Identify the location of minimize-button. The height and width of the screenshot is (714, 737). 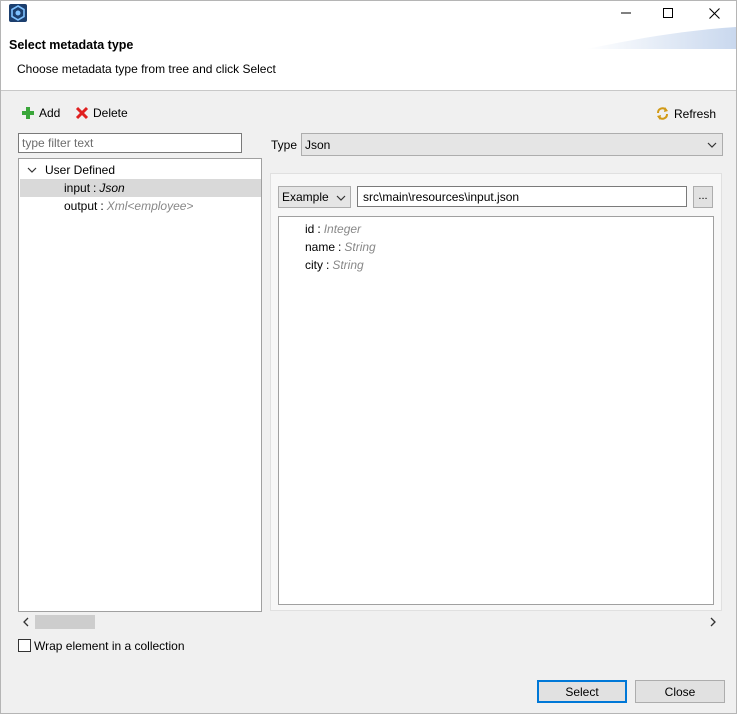
(626, 13).